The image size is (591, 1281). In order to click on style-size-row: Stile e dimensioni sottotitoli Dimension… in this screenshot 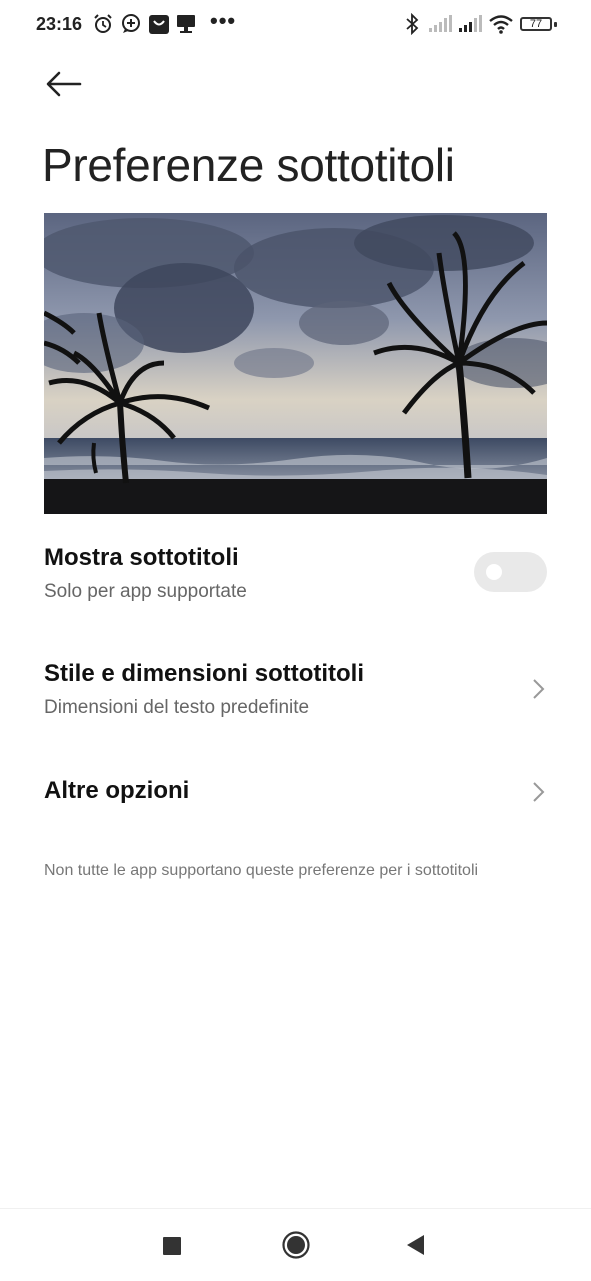, I will do `click(295, 692)`.